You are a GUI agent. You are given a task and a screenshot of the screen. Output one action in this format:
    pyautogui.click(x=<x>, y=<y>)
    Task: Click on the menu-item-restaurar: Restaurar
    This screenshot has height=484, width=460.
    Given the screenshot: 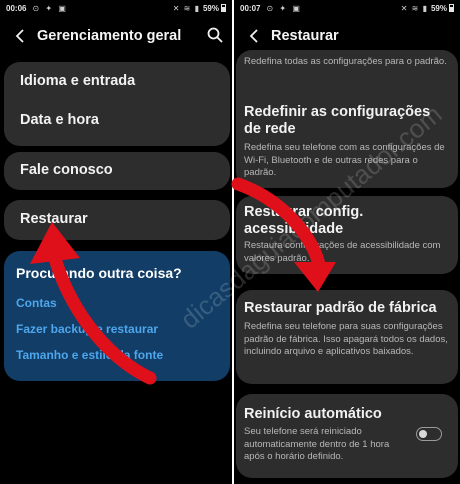 What is the action you would take?
    pyautogui.click(x=54, y=219)
    